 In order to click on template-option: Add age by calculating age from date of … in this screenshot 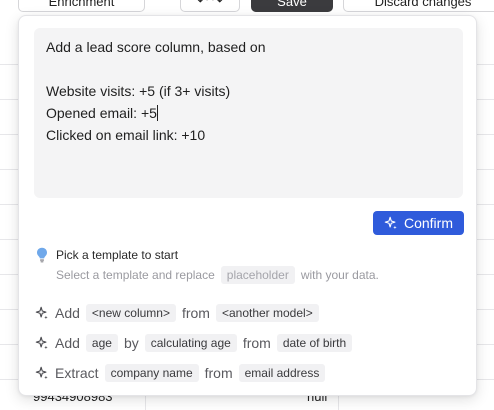, I will do `click(194, 343)`.